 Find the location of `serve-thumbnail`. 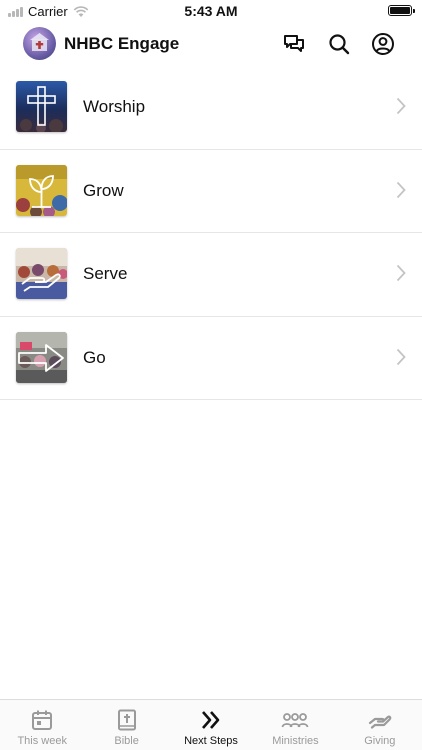

serve-thumbnail is located at coordinates (41, 273).